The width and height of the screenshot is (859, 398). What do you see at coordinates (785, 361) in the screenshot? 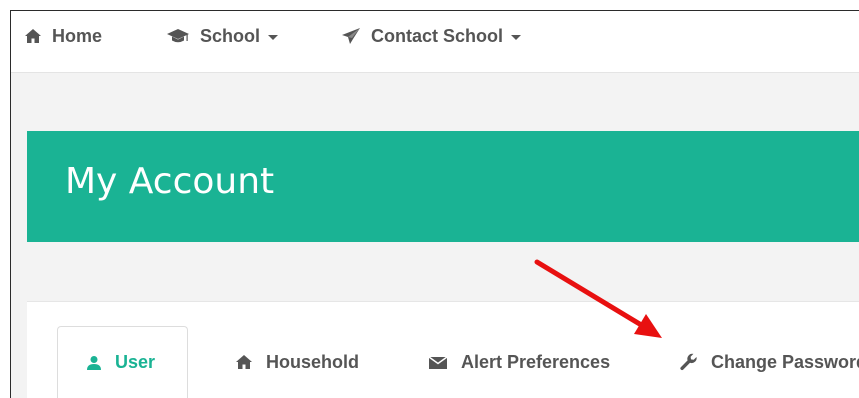
I see `tab-password-label: Change Password` at bounding box center [785, 361].